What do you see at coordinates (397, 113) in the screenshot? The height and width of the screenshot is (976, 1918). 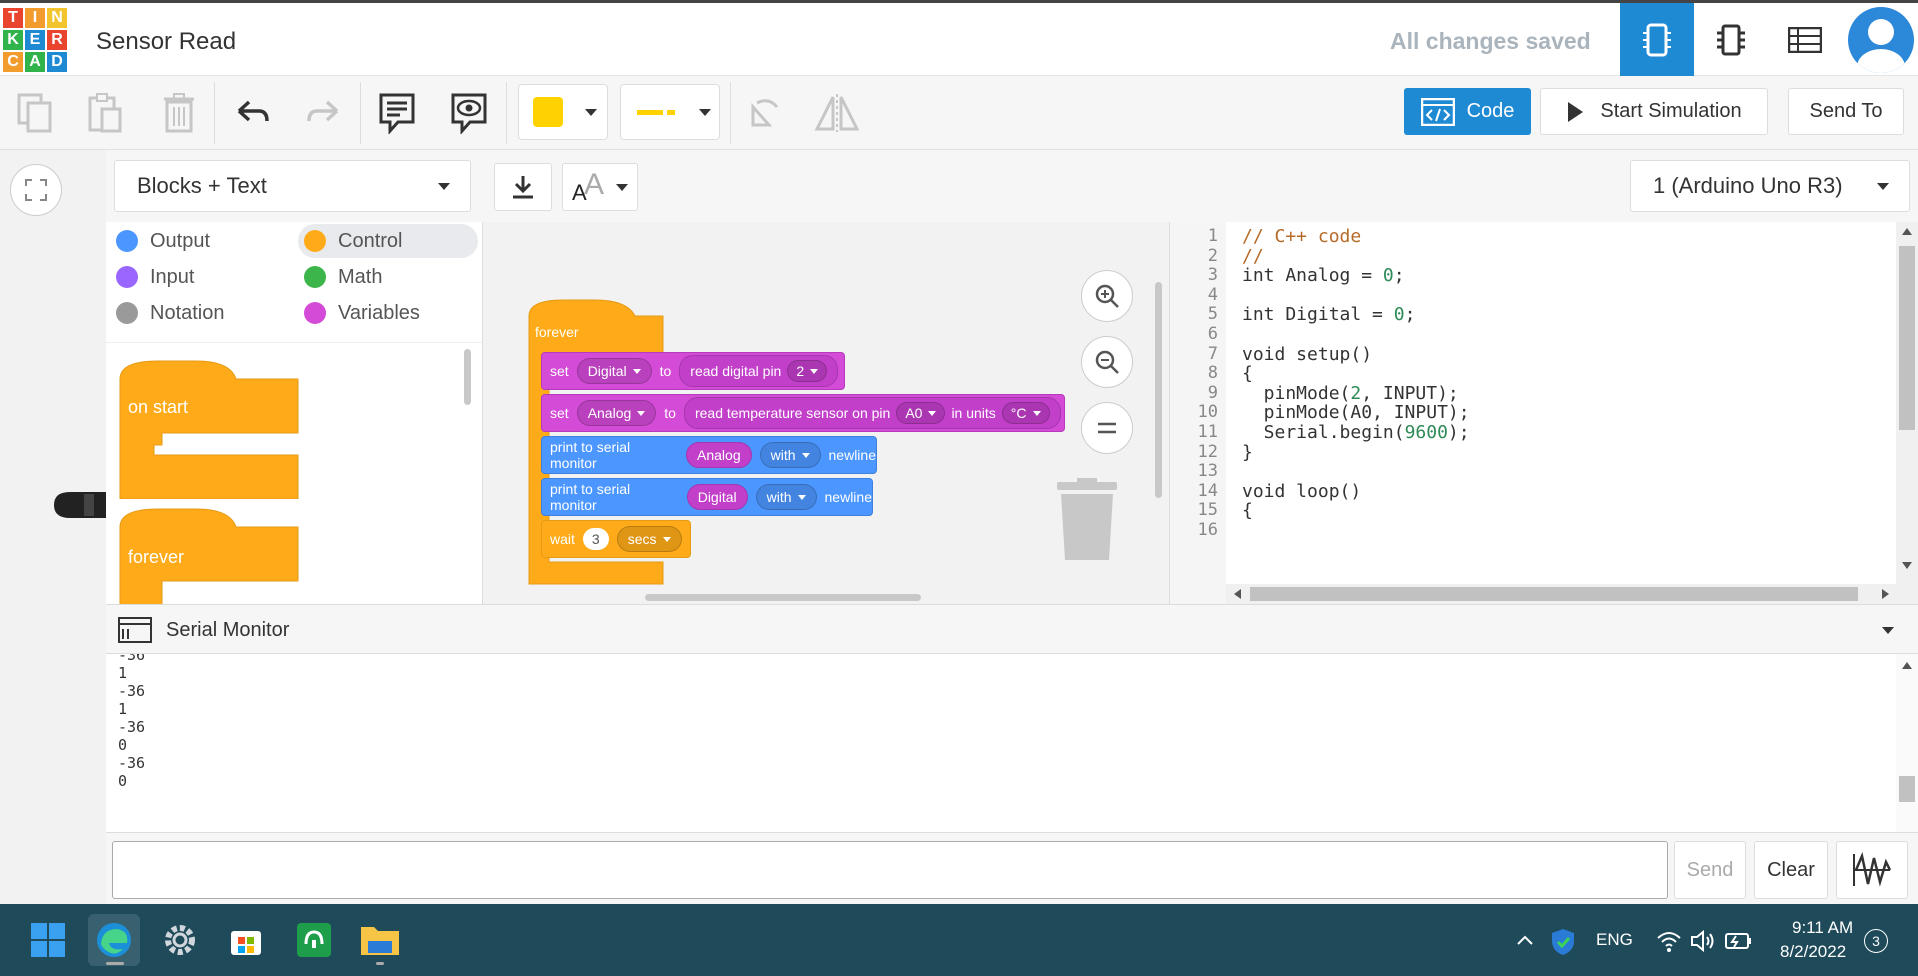 I see `notes-button` at bounding box center [397, 113].